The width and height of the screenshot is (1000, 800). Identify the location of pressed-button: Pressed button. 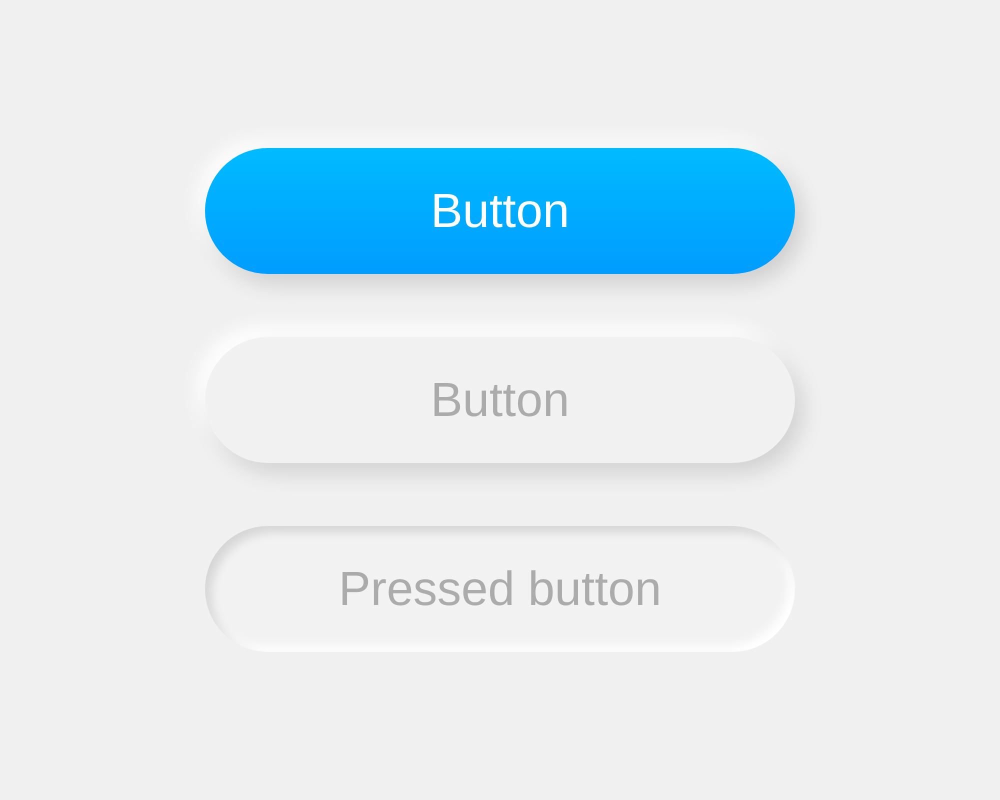
(500, 589).